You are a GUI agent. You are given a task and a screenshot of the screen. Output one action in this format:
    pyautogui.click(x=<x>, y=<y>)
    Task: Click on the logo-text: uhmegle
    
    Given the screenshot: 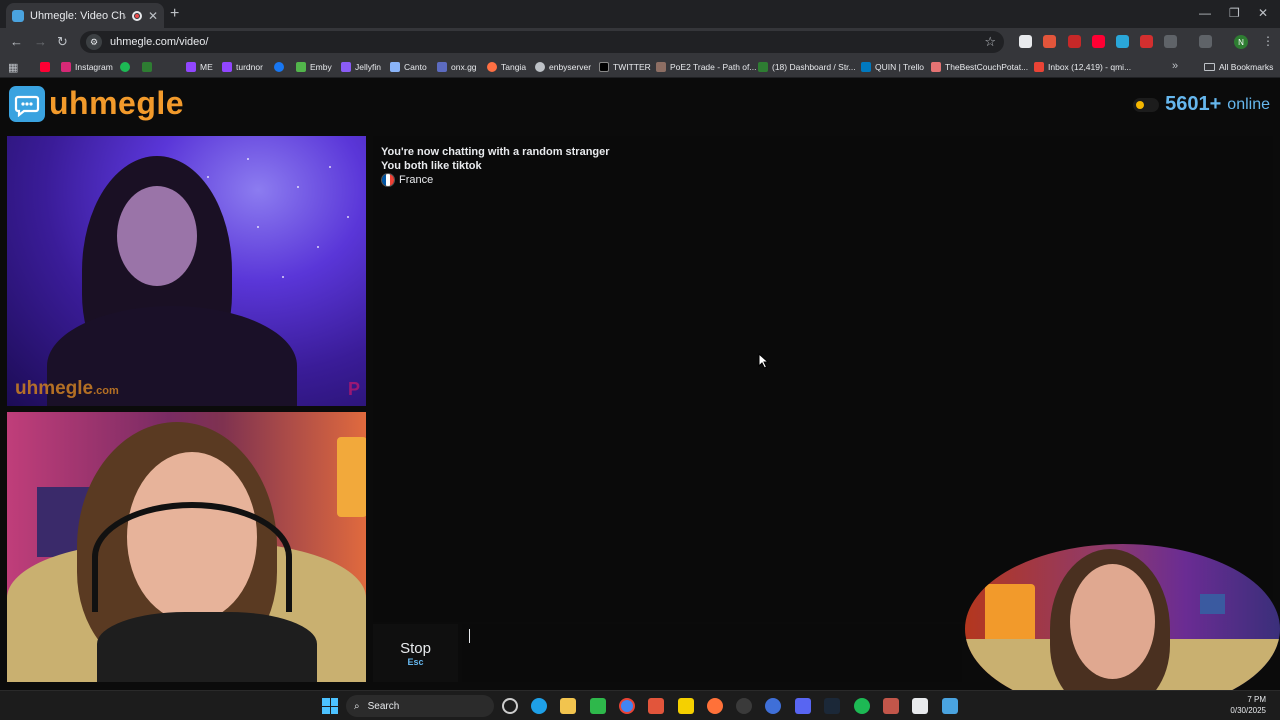 What is the action you would take?
    pyautogui.click(x=117, y=103)
    